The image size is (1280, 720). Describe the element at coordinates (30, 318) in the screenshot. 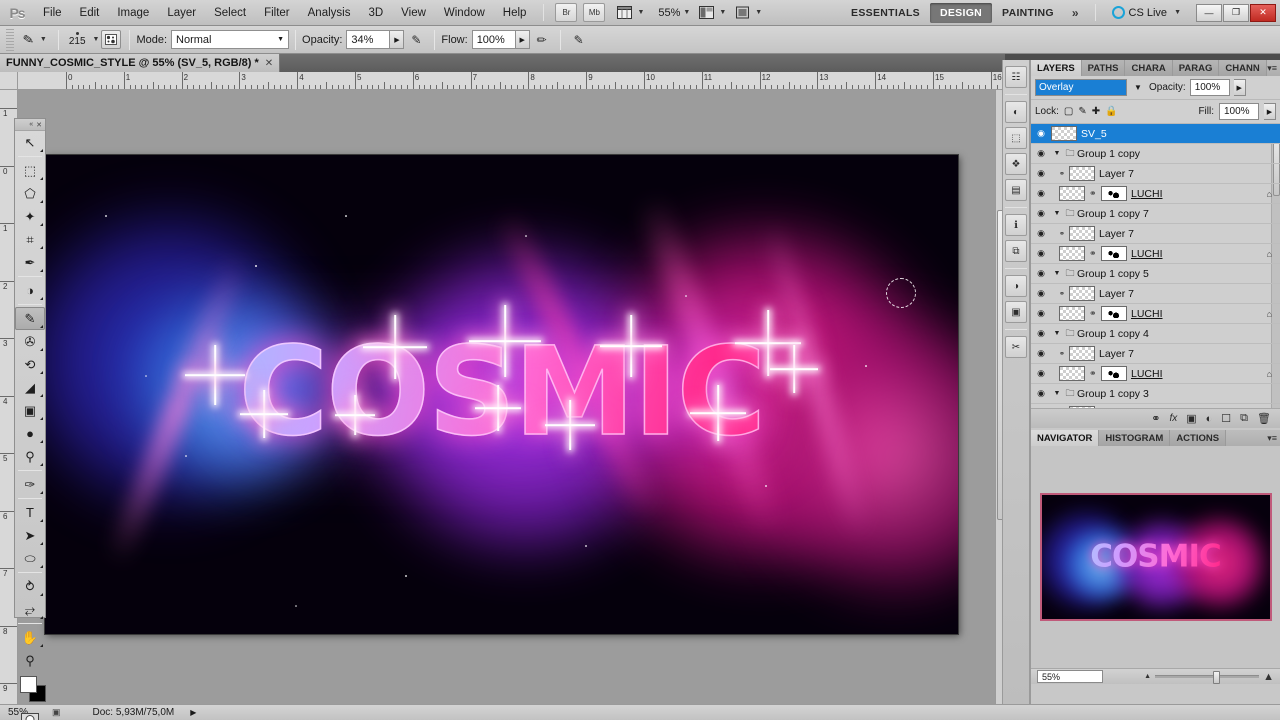

I see `brush-tool: ✎` at that location.